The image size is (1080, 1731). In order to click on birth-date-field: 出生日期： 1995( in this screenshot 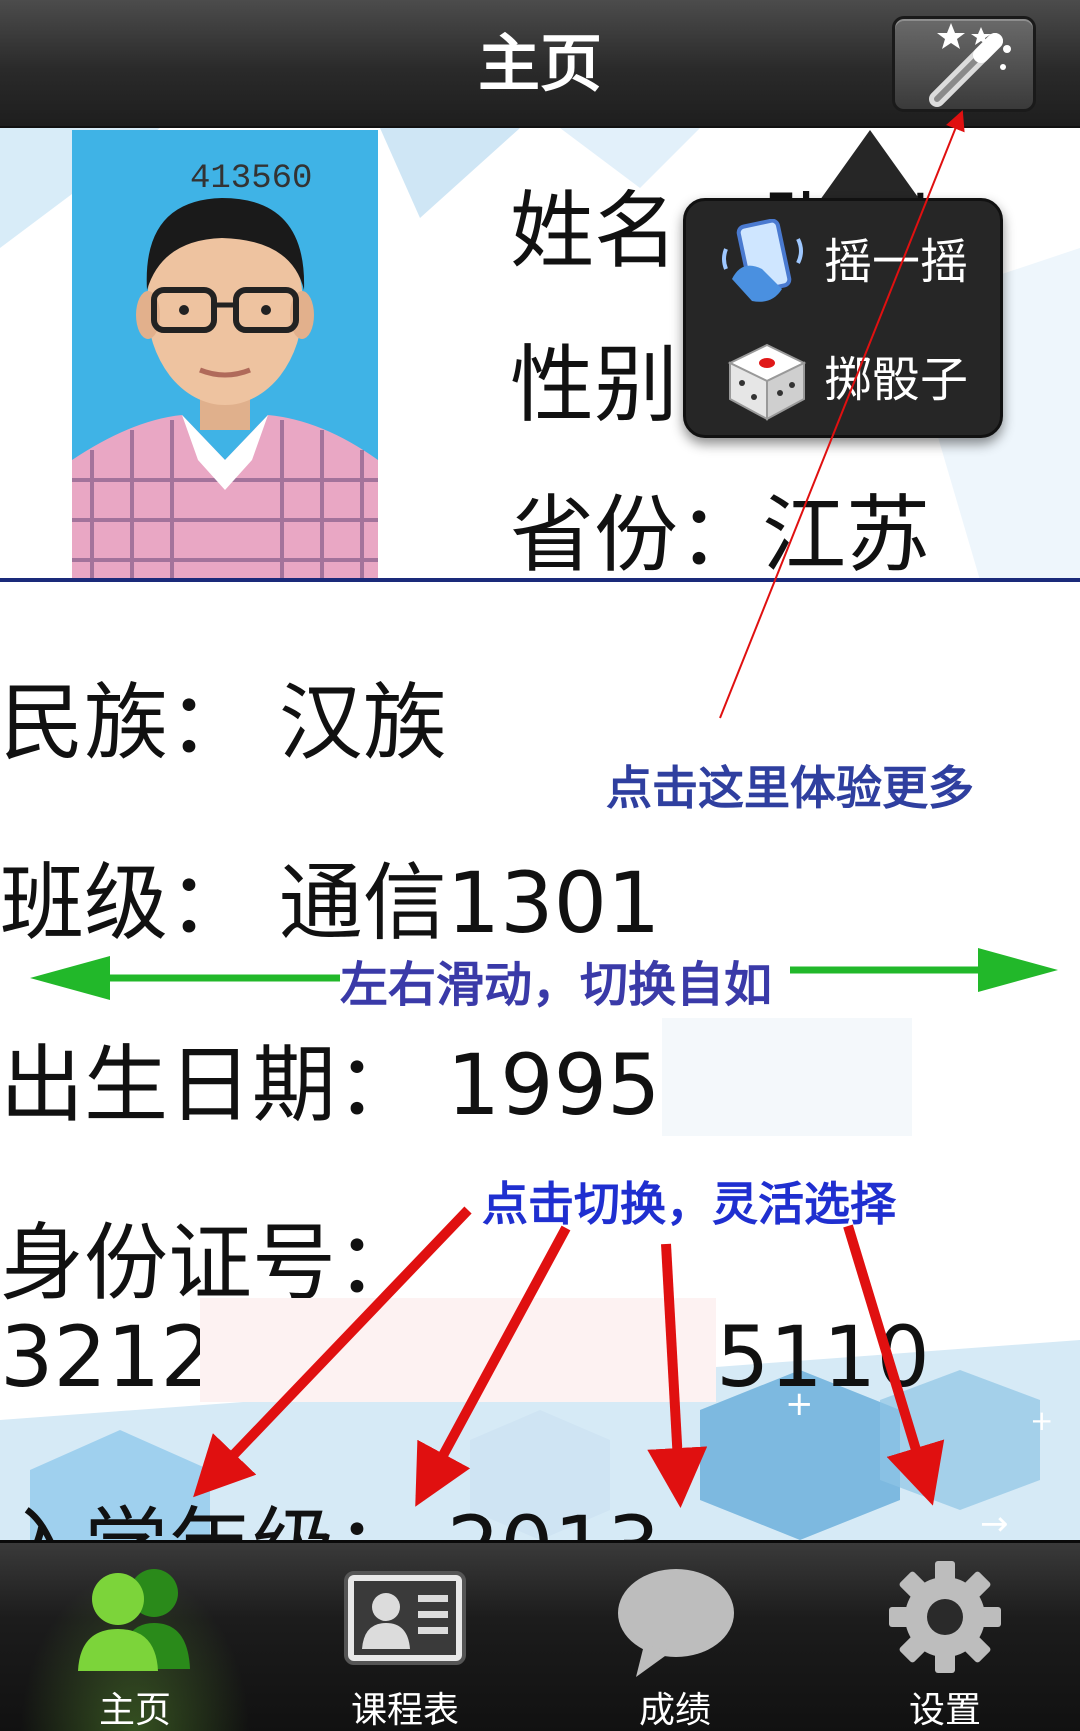, I will do `click(347, 1085)`.